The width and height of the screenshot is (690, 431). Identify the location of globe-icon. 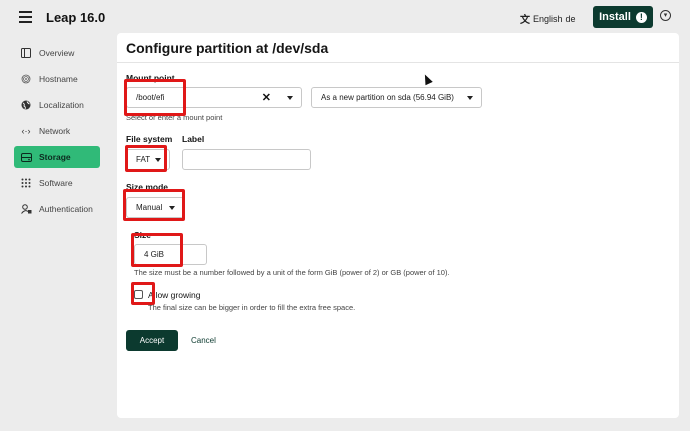
(26, 105).